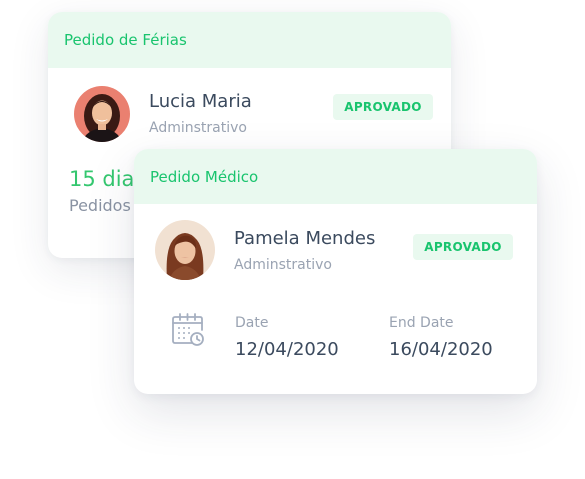 This screenshot has width=585, height=479. Describe the element at coordinates (249, 40) in the screenshot. I see `card-title: Pedido de Férias` at that location.